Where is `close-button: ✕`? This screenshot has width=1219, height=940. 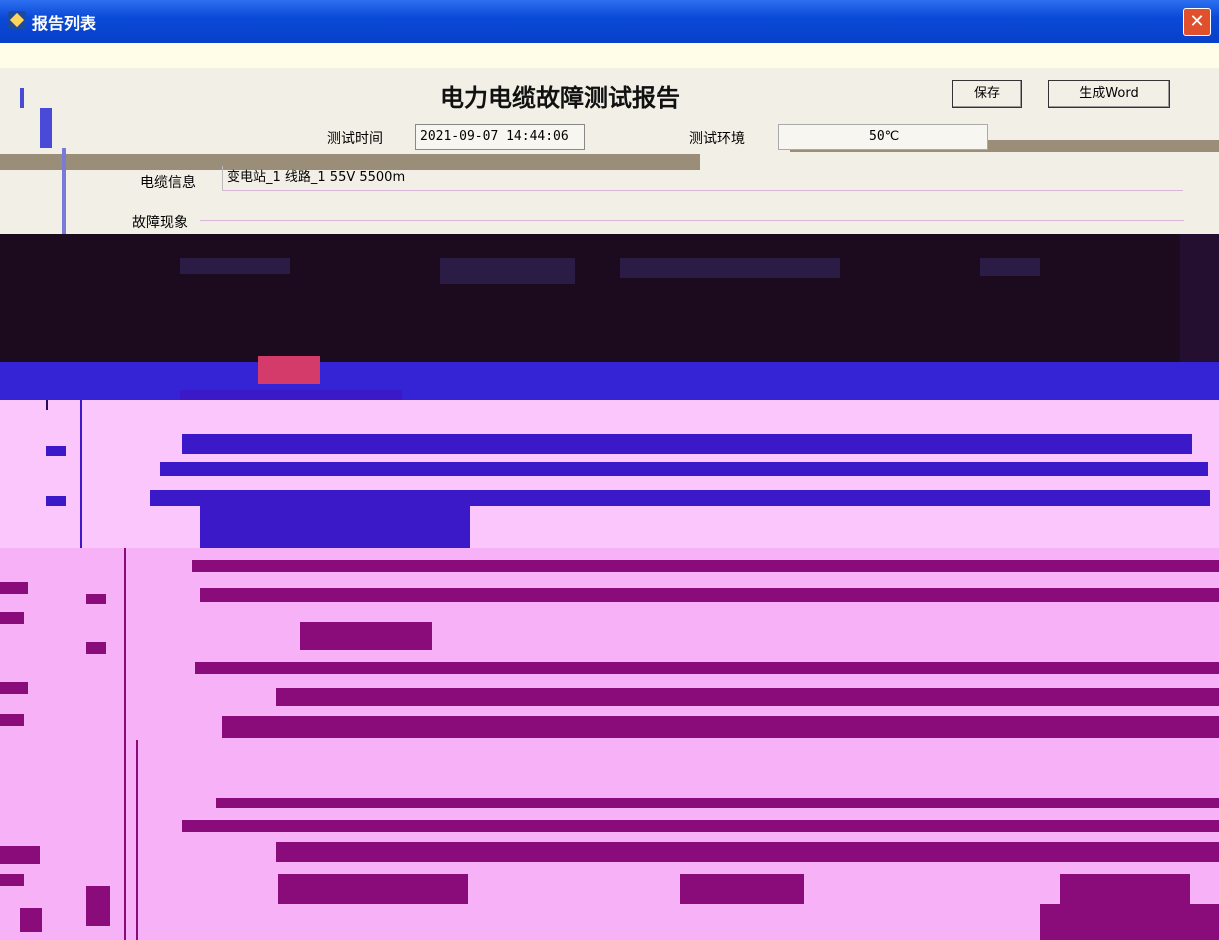
close-button: ✕ is located at coordinates (1197, 22).